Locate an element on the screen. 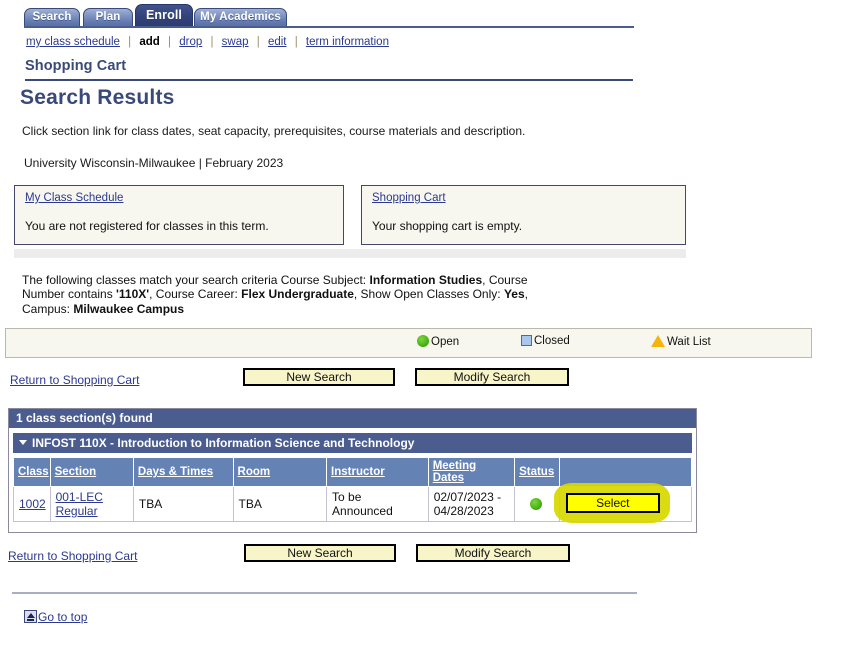 The height and width of the screenshot is (661, 845). legend-open: Open is located at coordinates (438, 343).